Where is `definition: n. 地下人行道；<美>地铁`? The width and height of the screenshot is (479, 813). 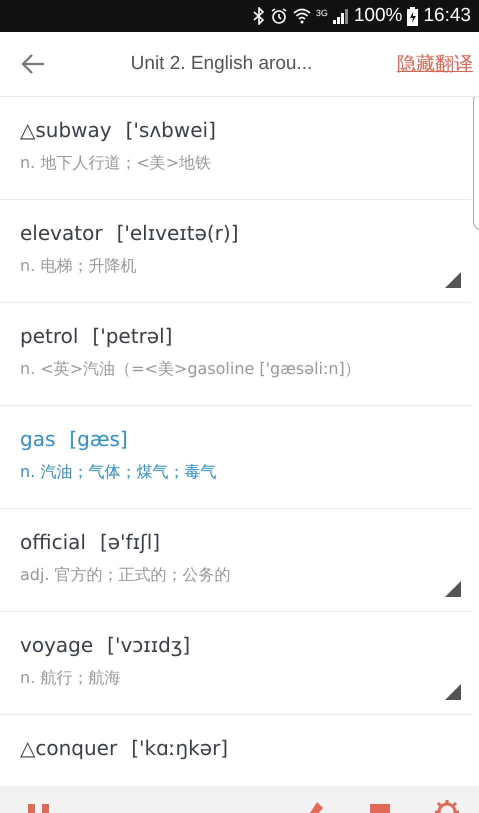 definition: n. 地下人行道；<美>地铁 is located at coordinates (116, 163).